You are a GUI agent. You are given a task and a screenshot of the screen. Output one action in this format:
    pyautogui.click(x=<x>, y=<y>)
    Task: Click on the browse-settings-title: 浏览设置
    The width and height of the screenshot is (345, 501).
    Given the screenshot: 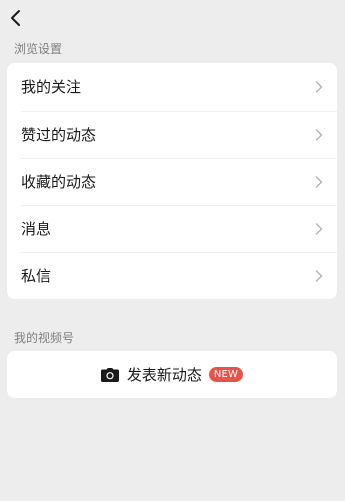 What is the action you would take?
    pyautogui.click(x=38, y=49)
    